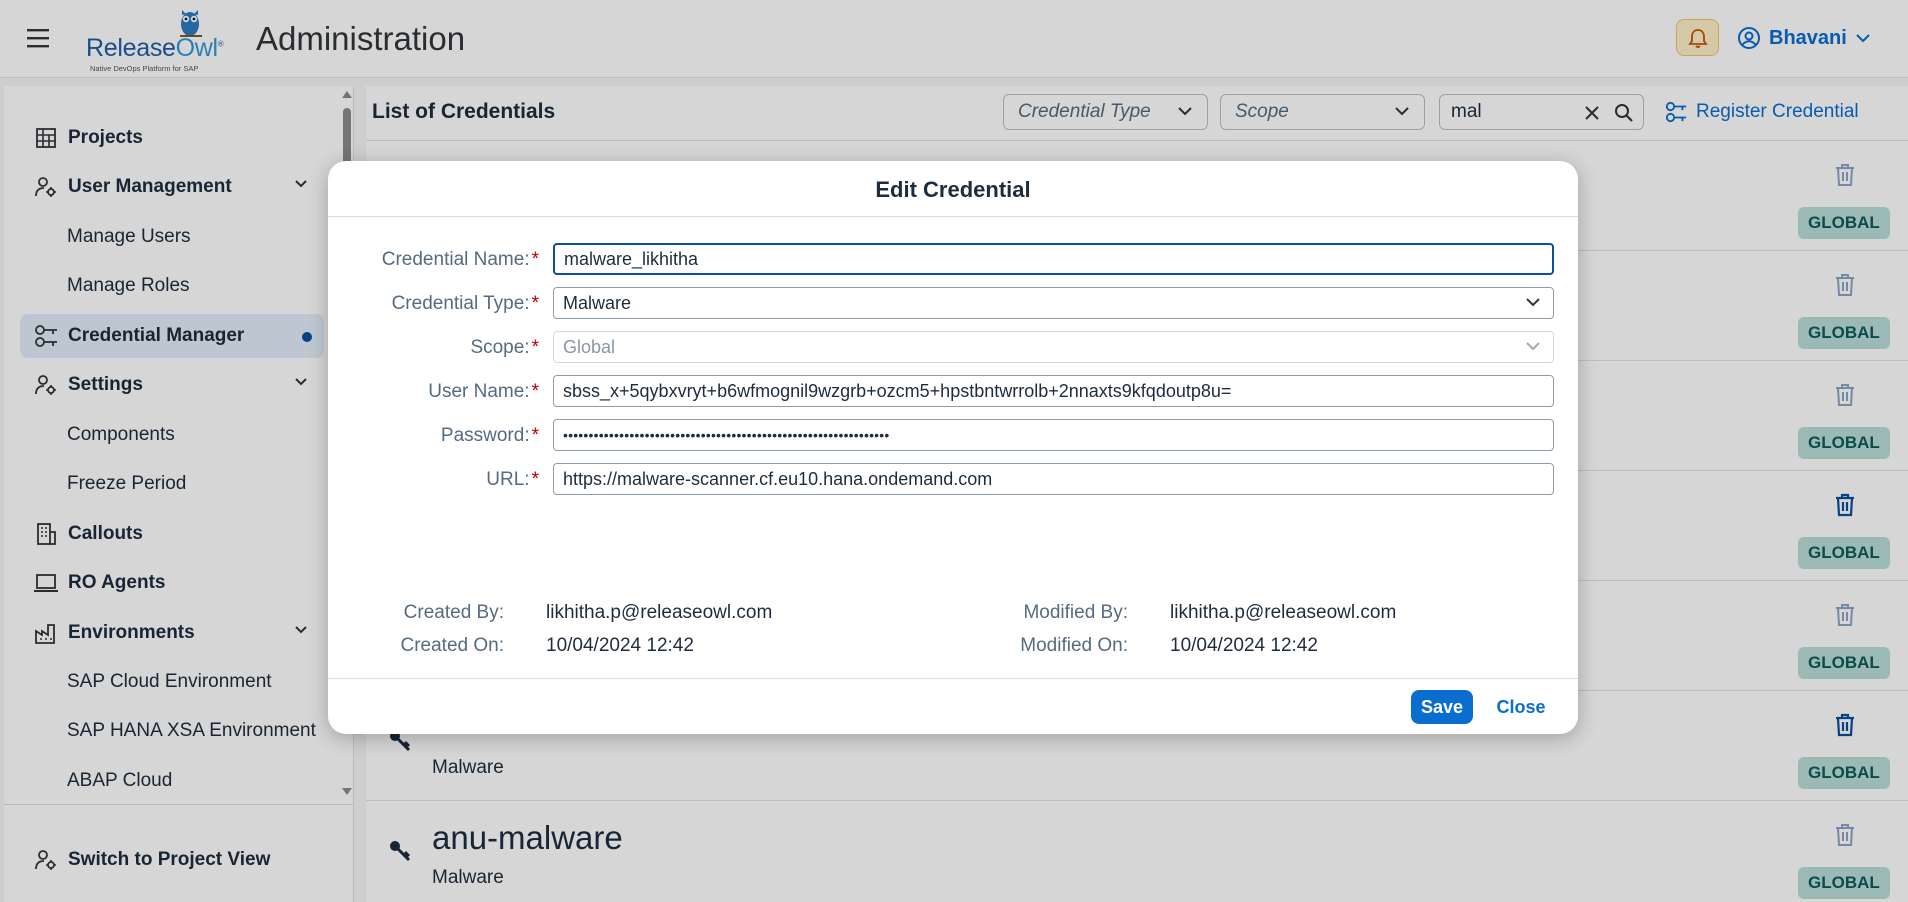 The height and width of the screenshot is (902, 1908). I want to click on modified-by-label: Modified By:, so click(1075, 612).